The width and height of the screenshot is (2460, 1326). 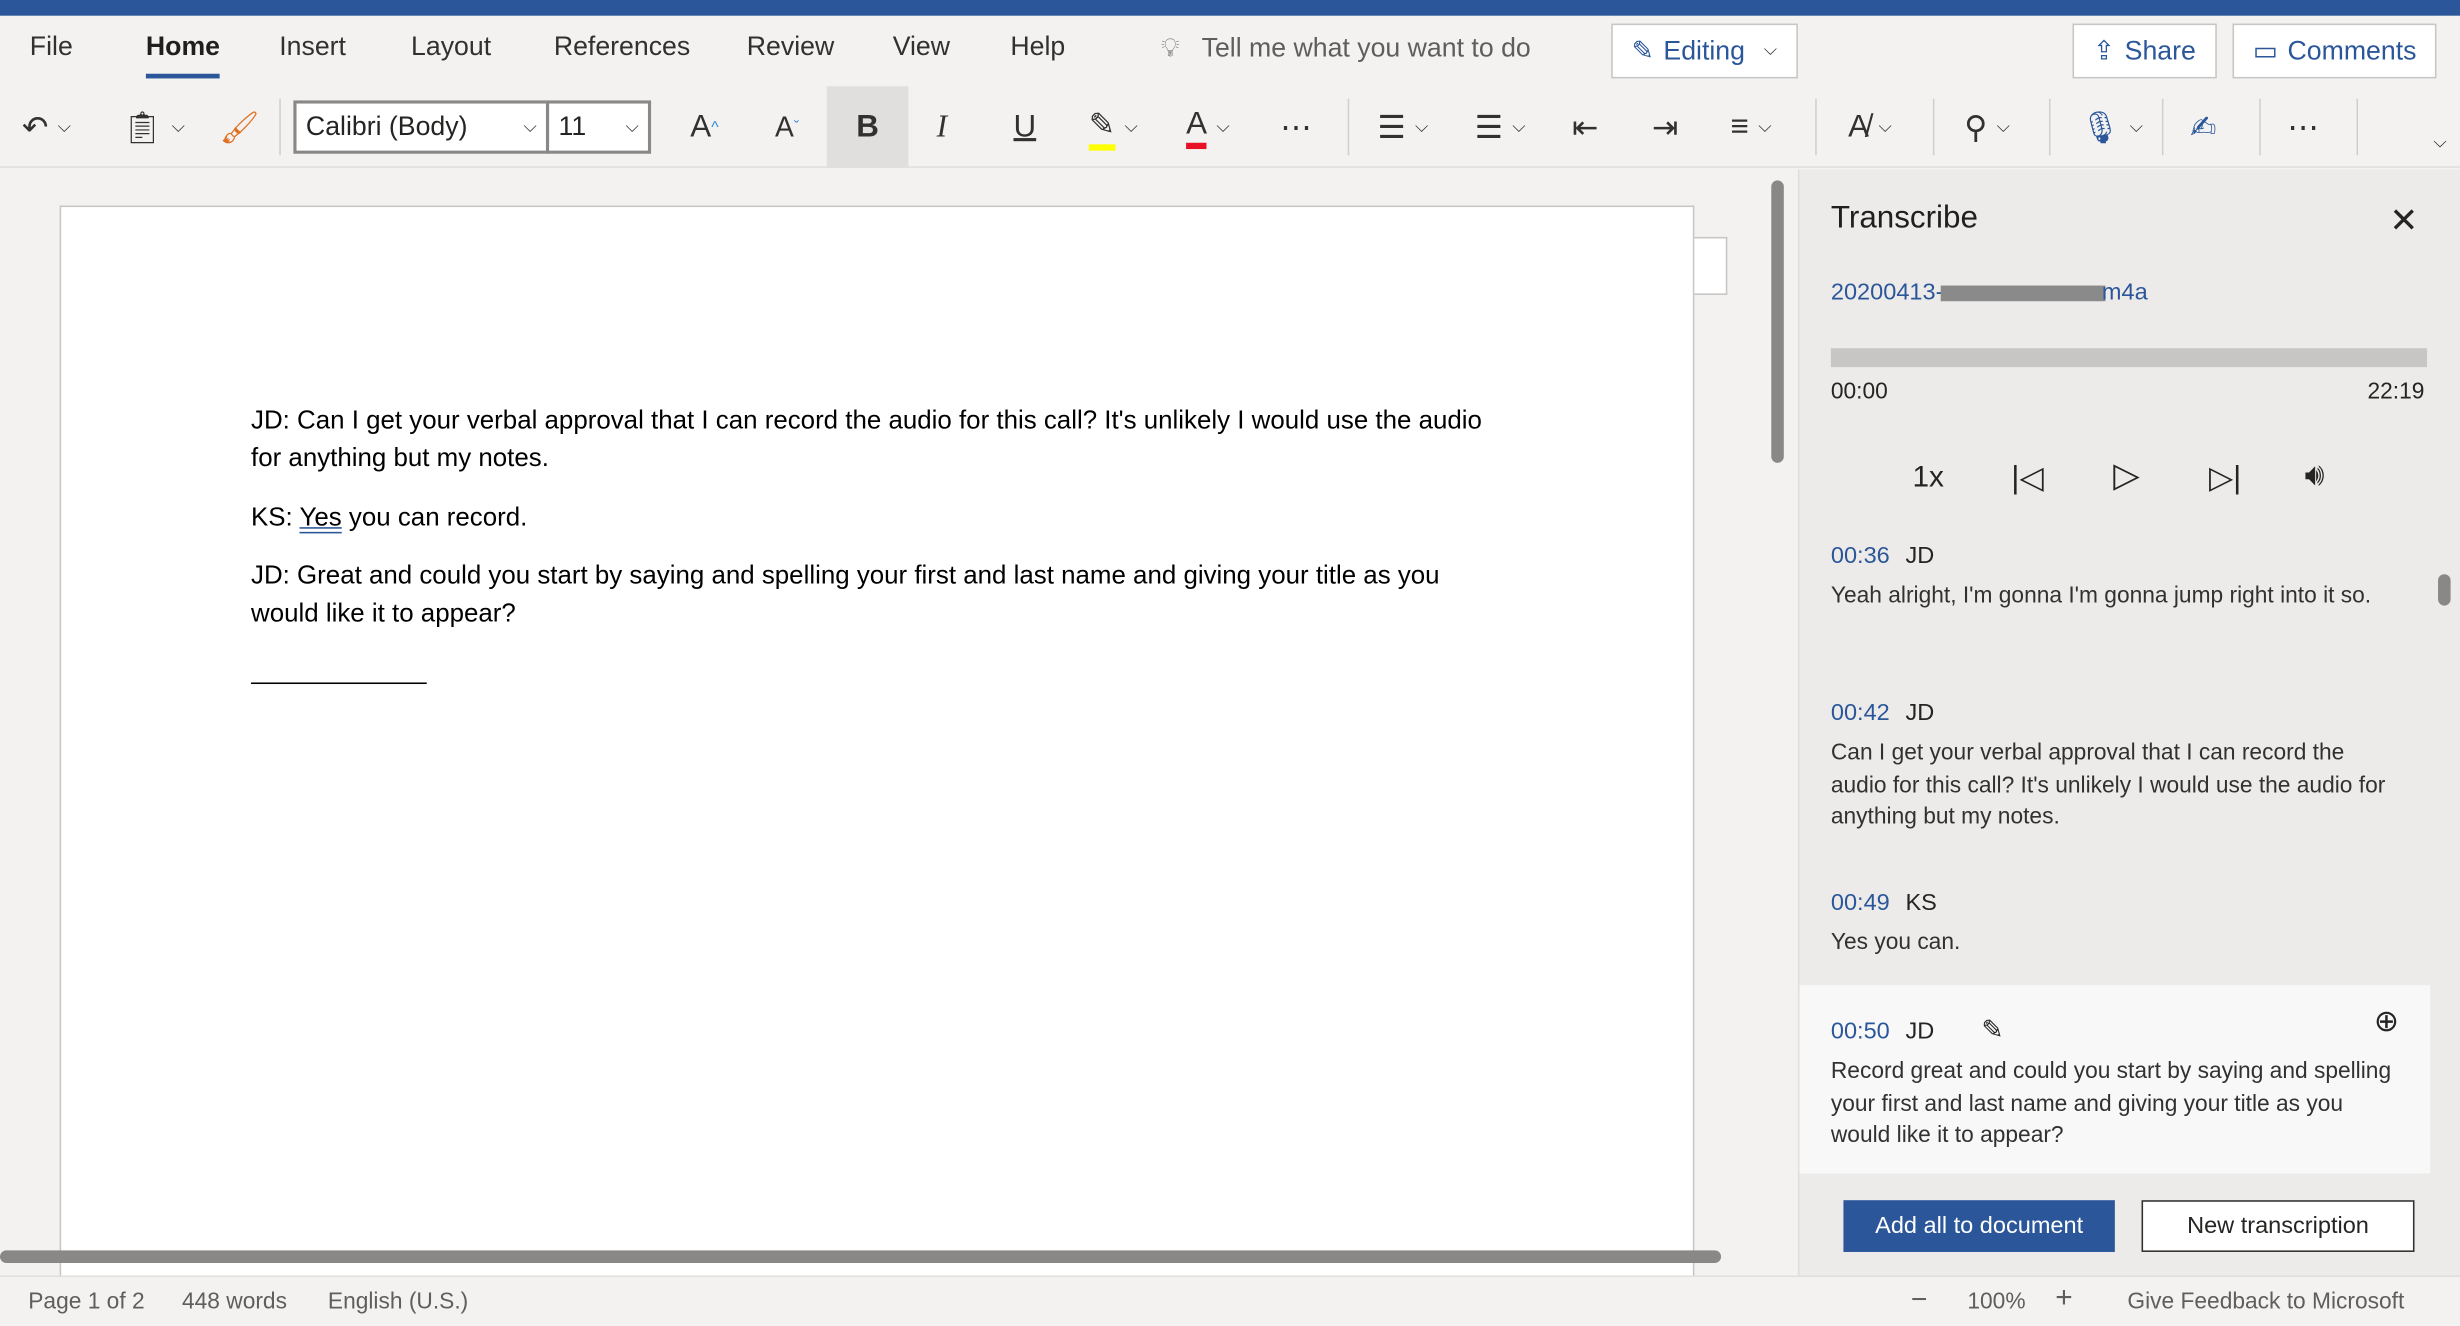 I want to click on close-icon: ✕, so click(x=2403, y=221).